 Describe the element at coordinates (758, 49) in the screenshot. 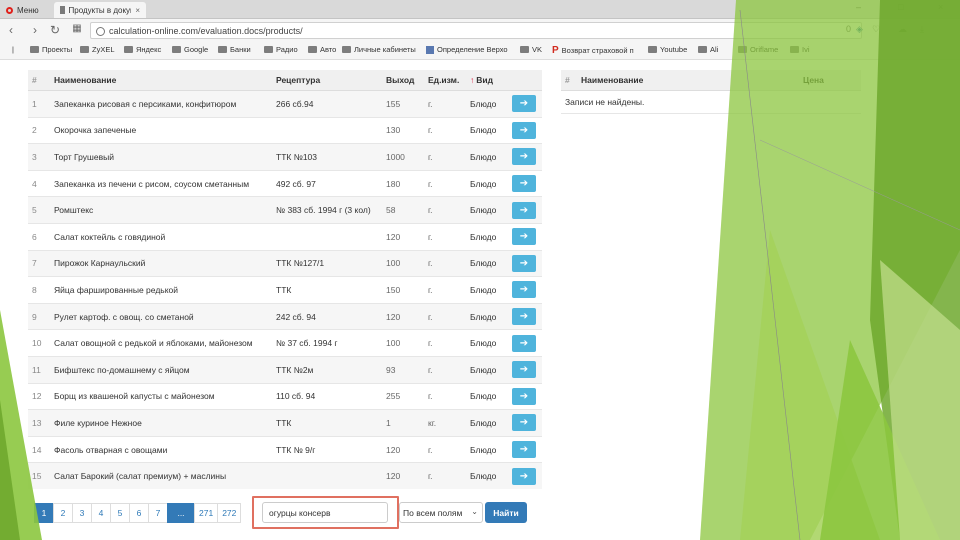

I see `bookmark-item: Oriflame` at that location.